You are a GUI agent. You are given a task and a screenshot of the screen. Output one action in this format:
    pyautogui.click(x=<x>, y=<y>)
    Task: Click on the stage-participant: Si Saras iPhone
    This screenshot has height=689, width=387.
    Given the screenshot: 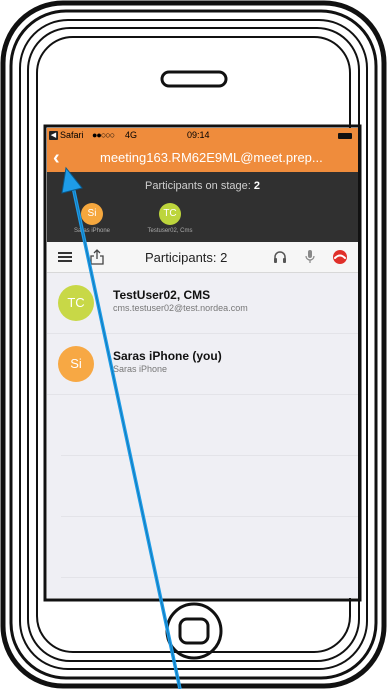 What is the action you would take?
    pyautogui.click(x=92, y=218)
    